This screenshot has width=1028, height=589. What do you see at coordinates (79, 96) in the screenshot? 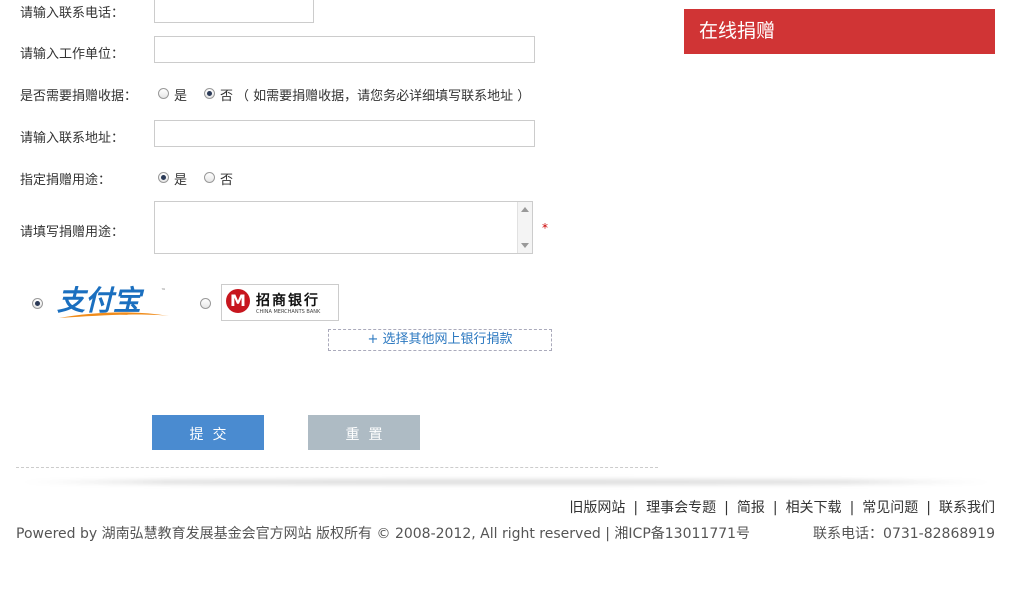
I see `receipt-label: 是否需要捐赠收据：` at bounding box center [79, 96].